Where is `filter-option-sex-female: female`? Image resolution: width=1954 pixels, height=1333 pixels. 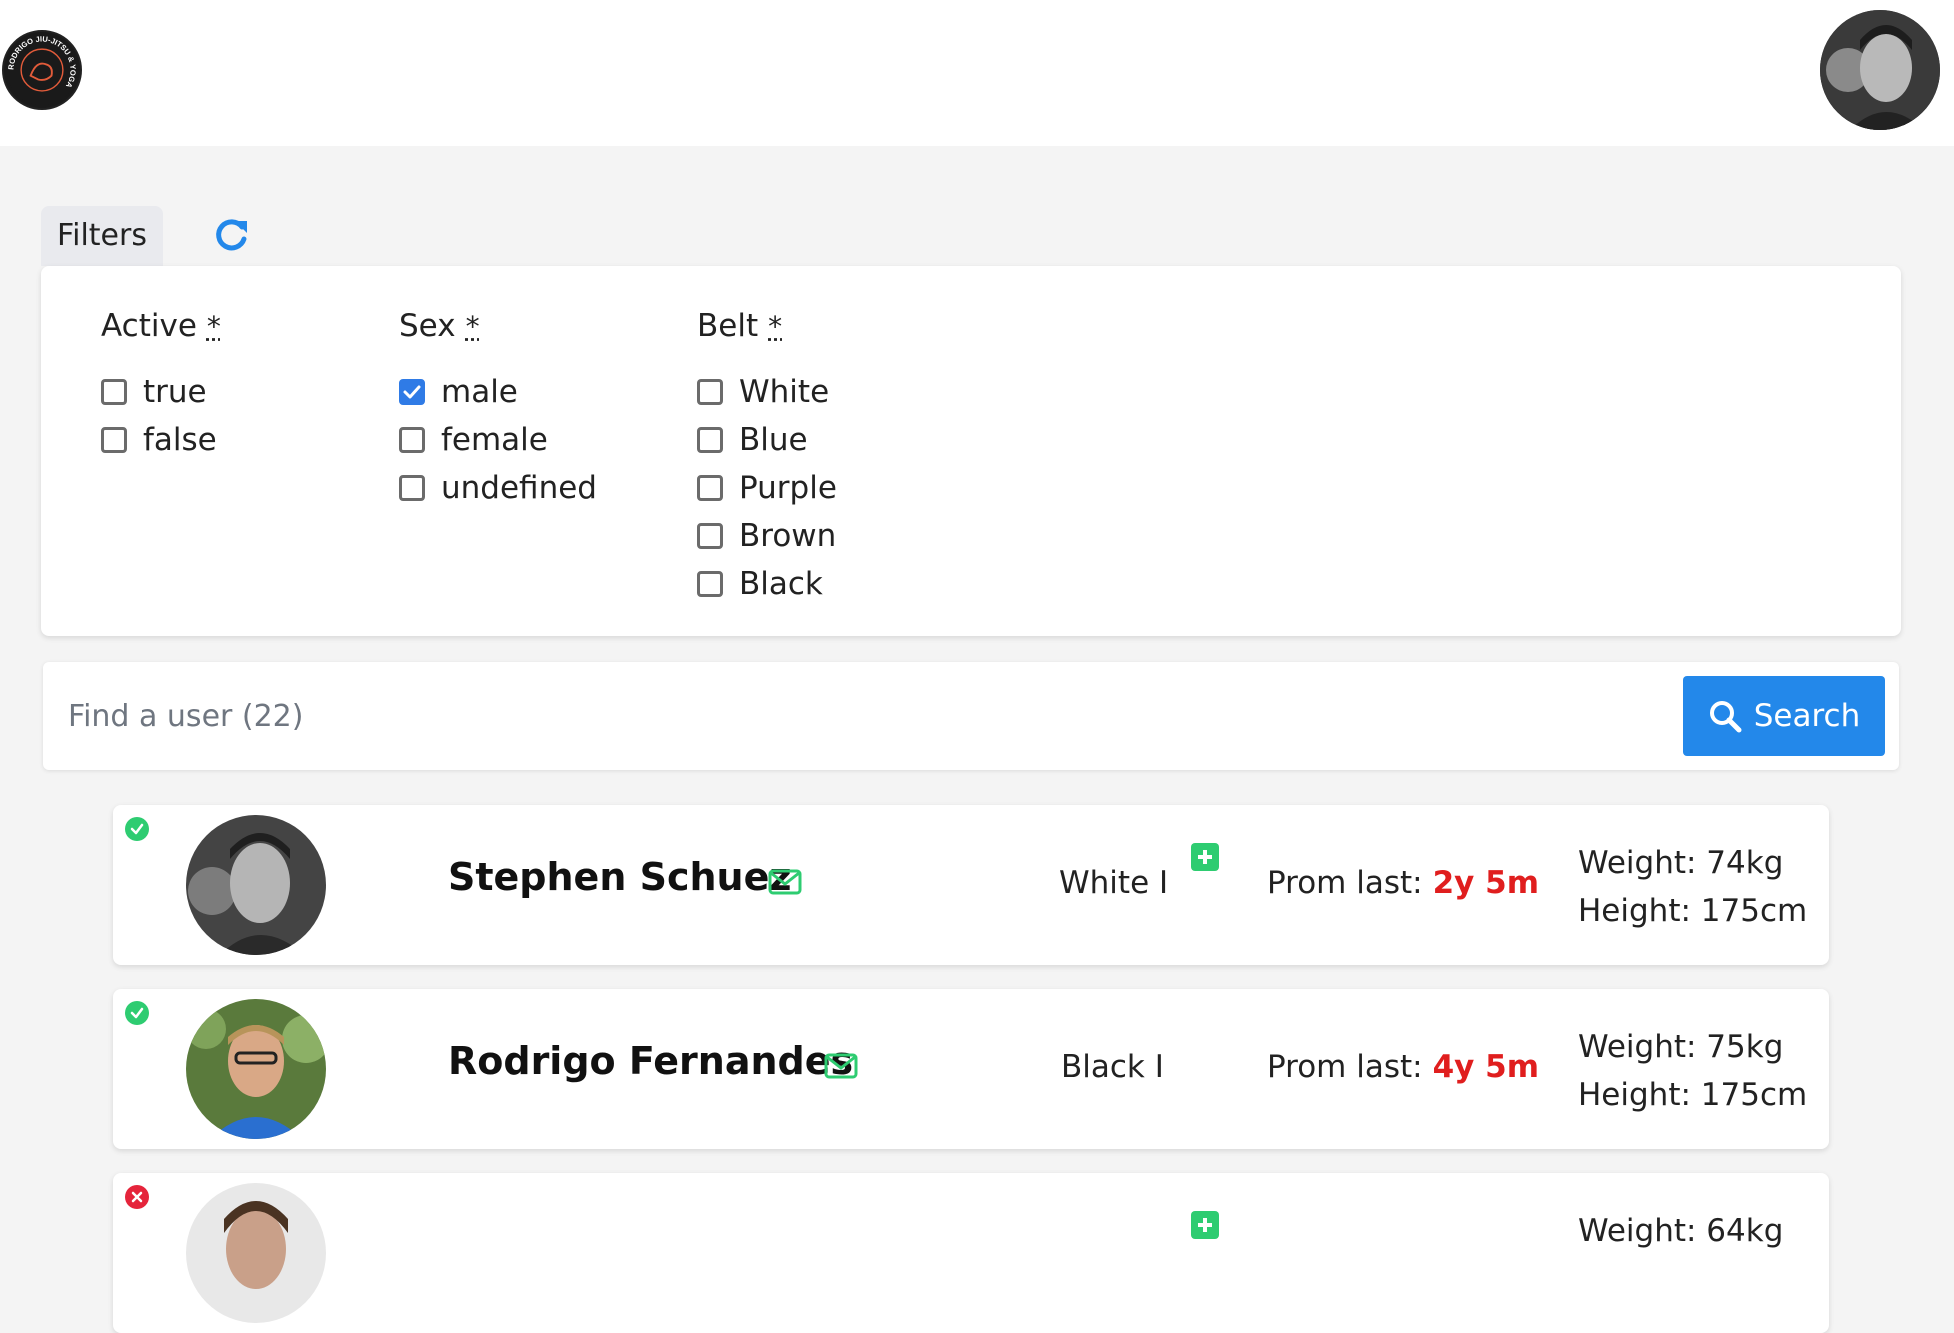 filter-option-sex-female: female is located at coordinates (498, 440).